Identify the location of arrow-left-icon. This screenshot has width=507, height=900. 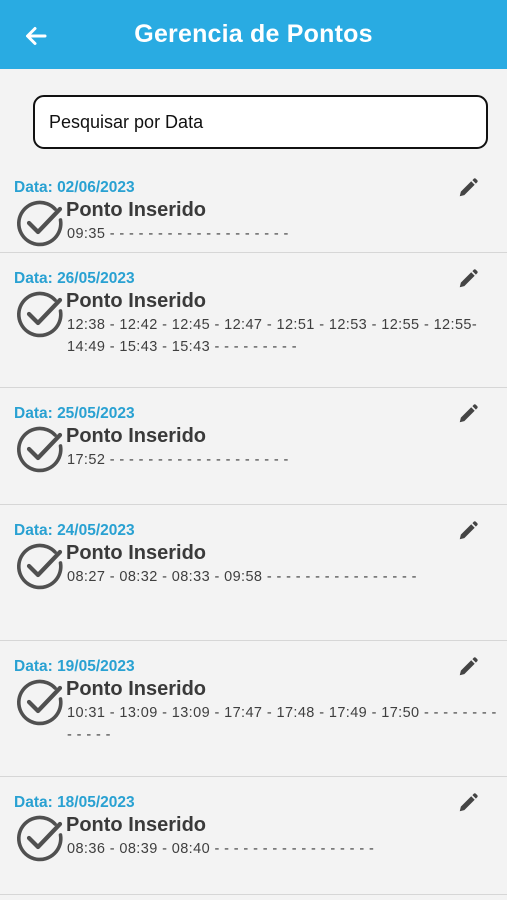
(36, 36).